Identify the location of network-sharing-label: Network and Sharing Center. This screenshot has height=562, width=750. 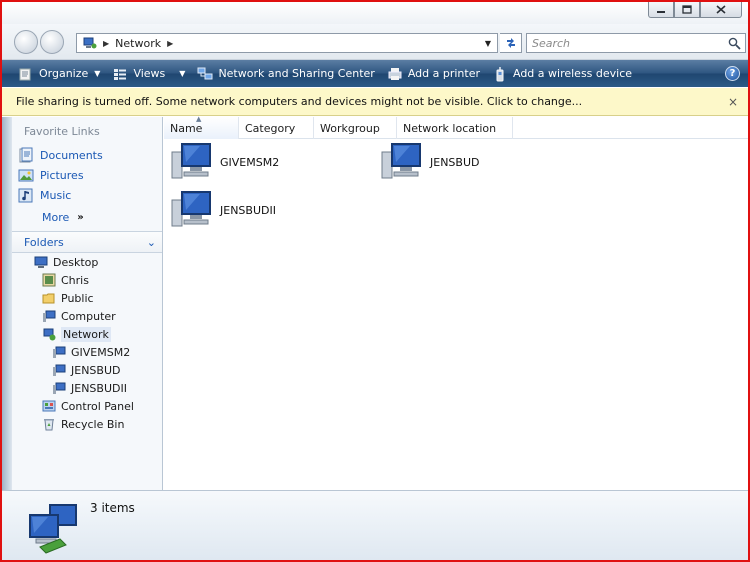
(296, 73).